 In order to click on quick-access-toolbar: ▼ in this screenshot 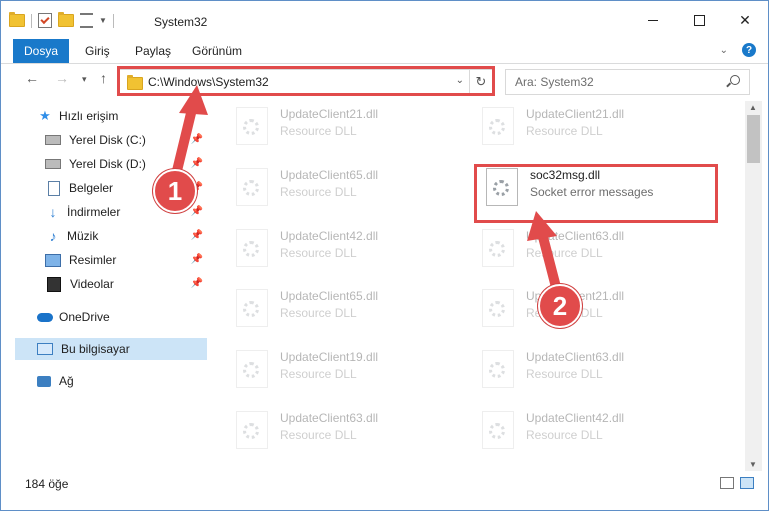, I will do `click(61, 20)`.